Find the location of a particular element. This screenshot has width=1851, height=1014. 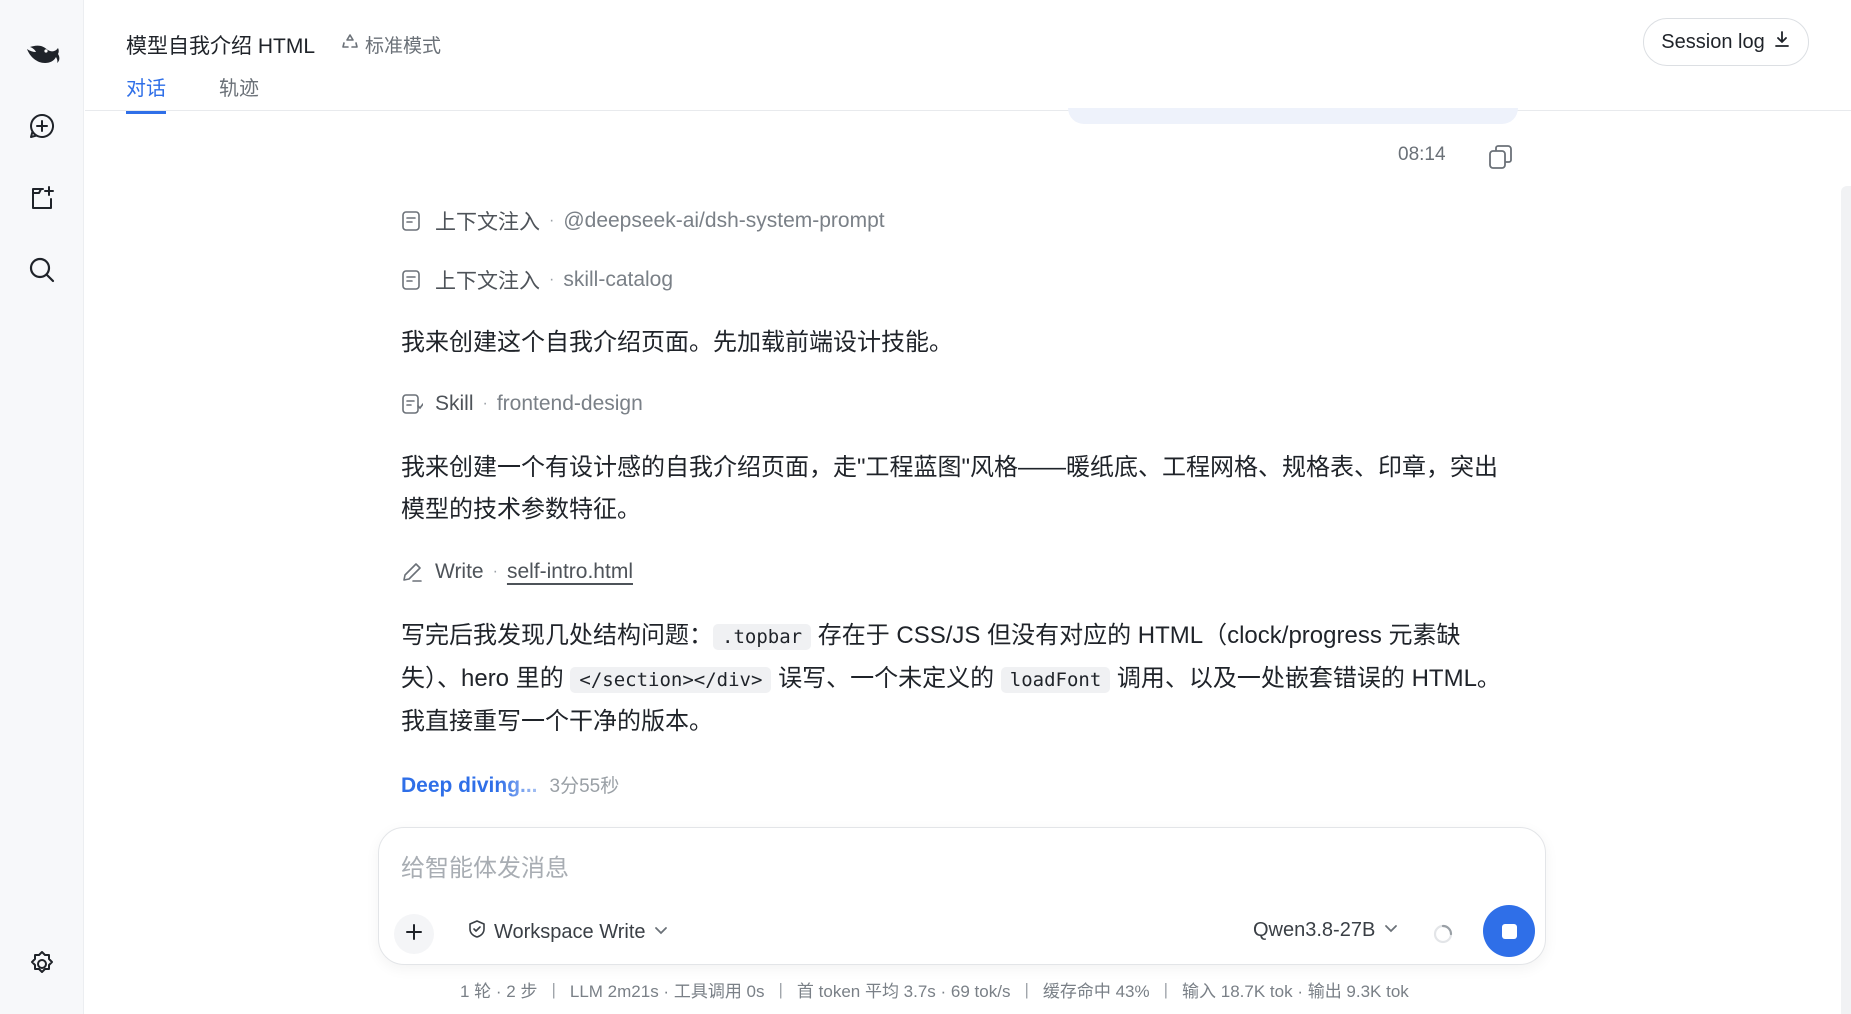

model-select: Qwen3.8-27B is located at coordinates (1326, 930).